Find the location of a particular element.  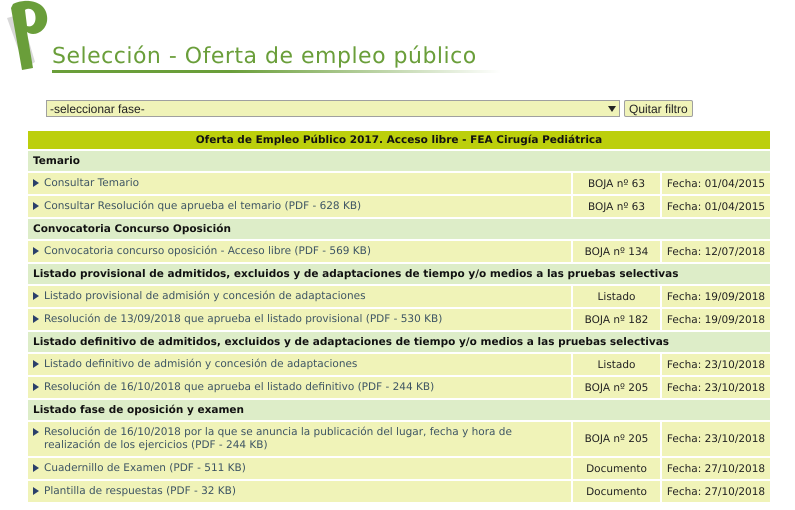

phase-select: -seleccionar fase- is located at coordinates (333, 108).